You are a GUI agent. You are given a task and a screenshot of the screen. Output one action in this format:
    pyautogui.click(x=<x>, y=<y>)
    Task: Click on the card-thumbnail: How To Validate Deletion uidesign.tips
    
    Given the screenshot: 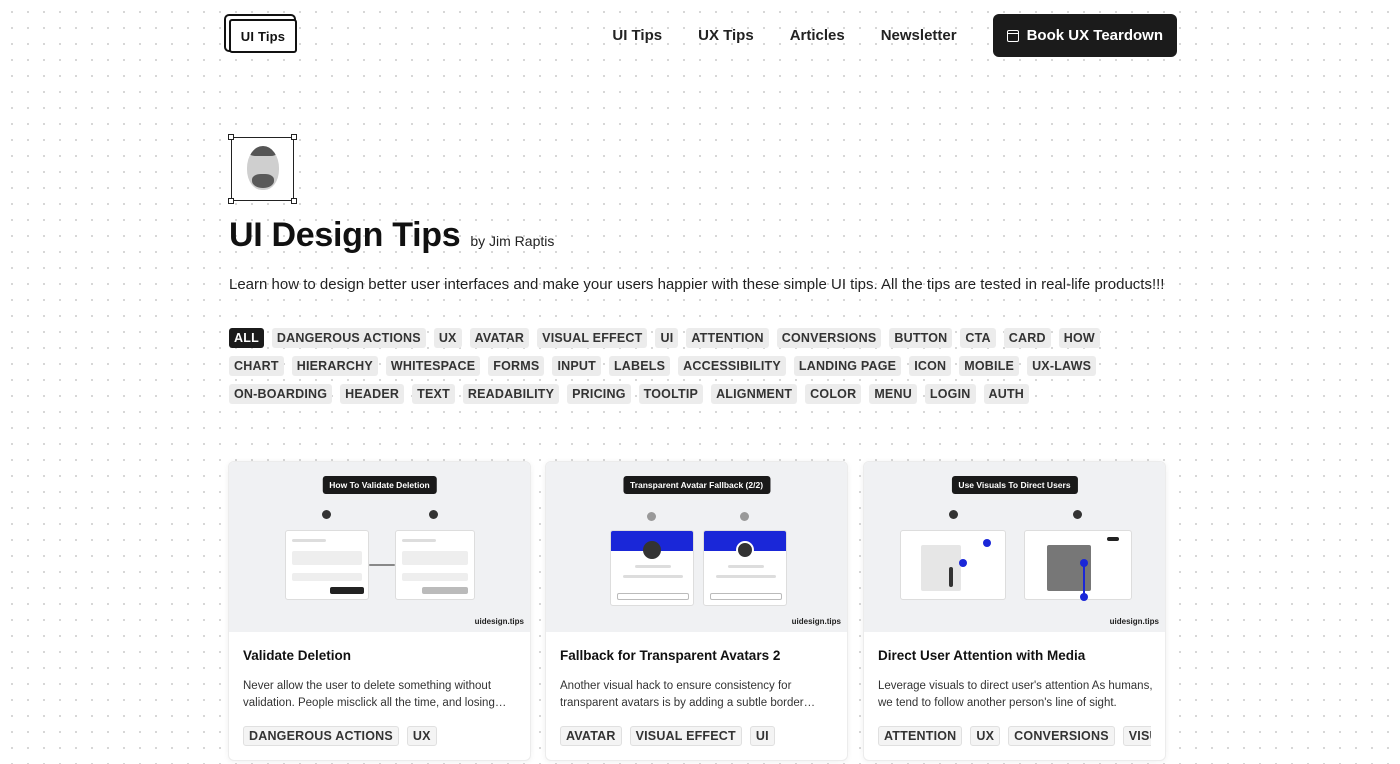 What is the action you would take?
    pyautogui.click(x=379, y=547)
    